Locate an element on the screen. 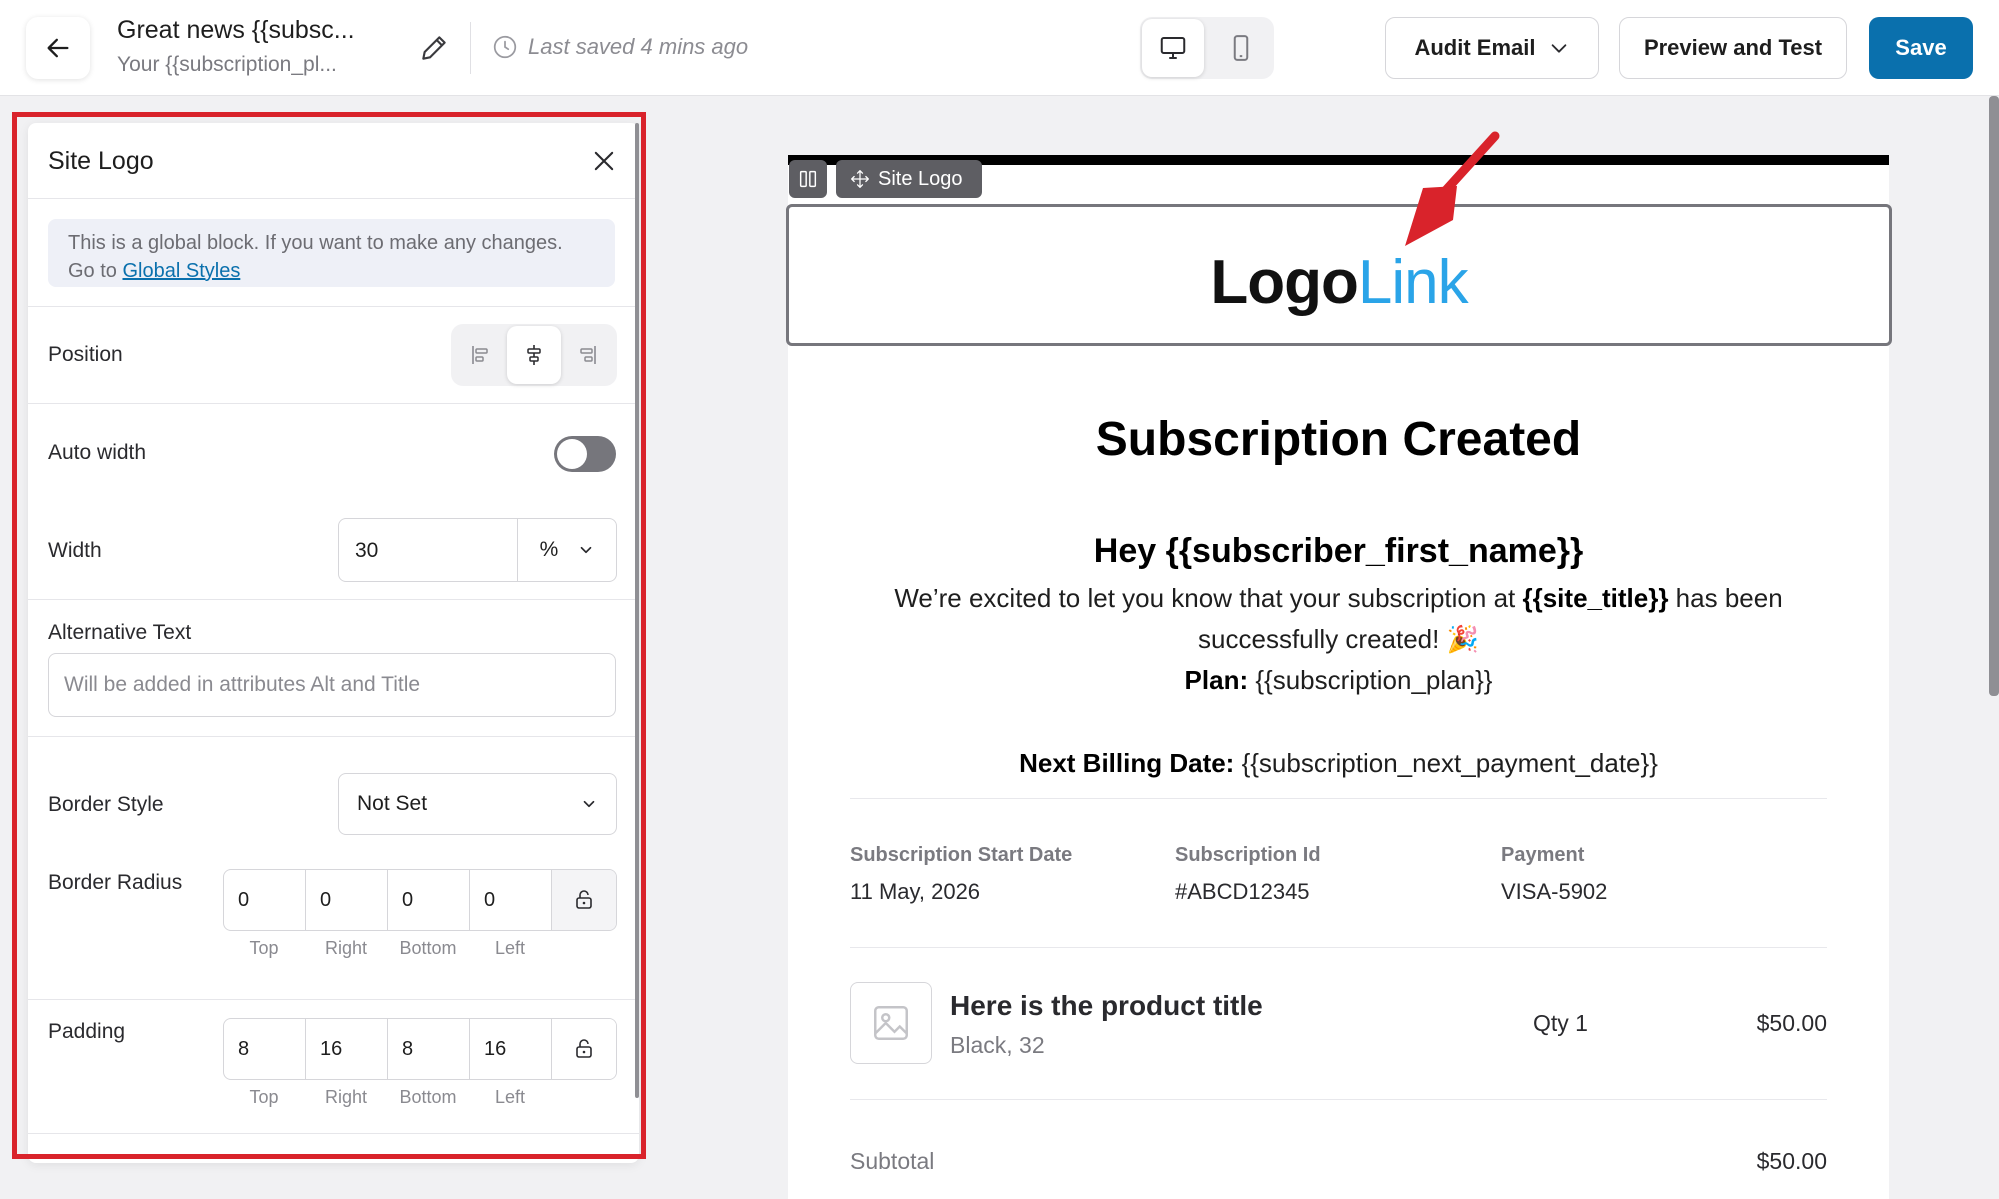 The image size is (1999, 1199). audit-email-dropdown: Audit Email is located at coordinates (1492, 48).